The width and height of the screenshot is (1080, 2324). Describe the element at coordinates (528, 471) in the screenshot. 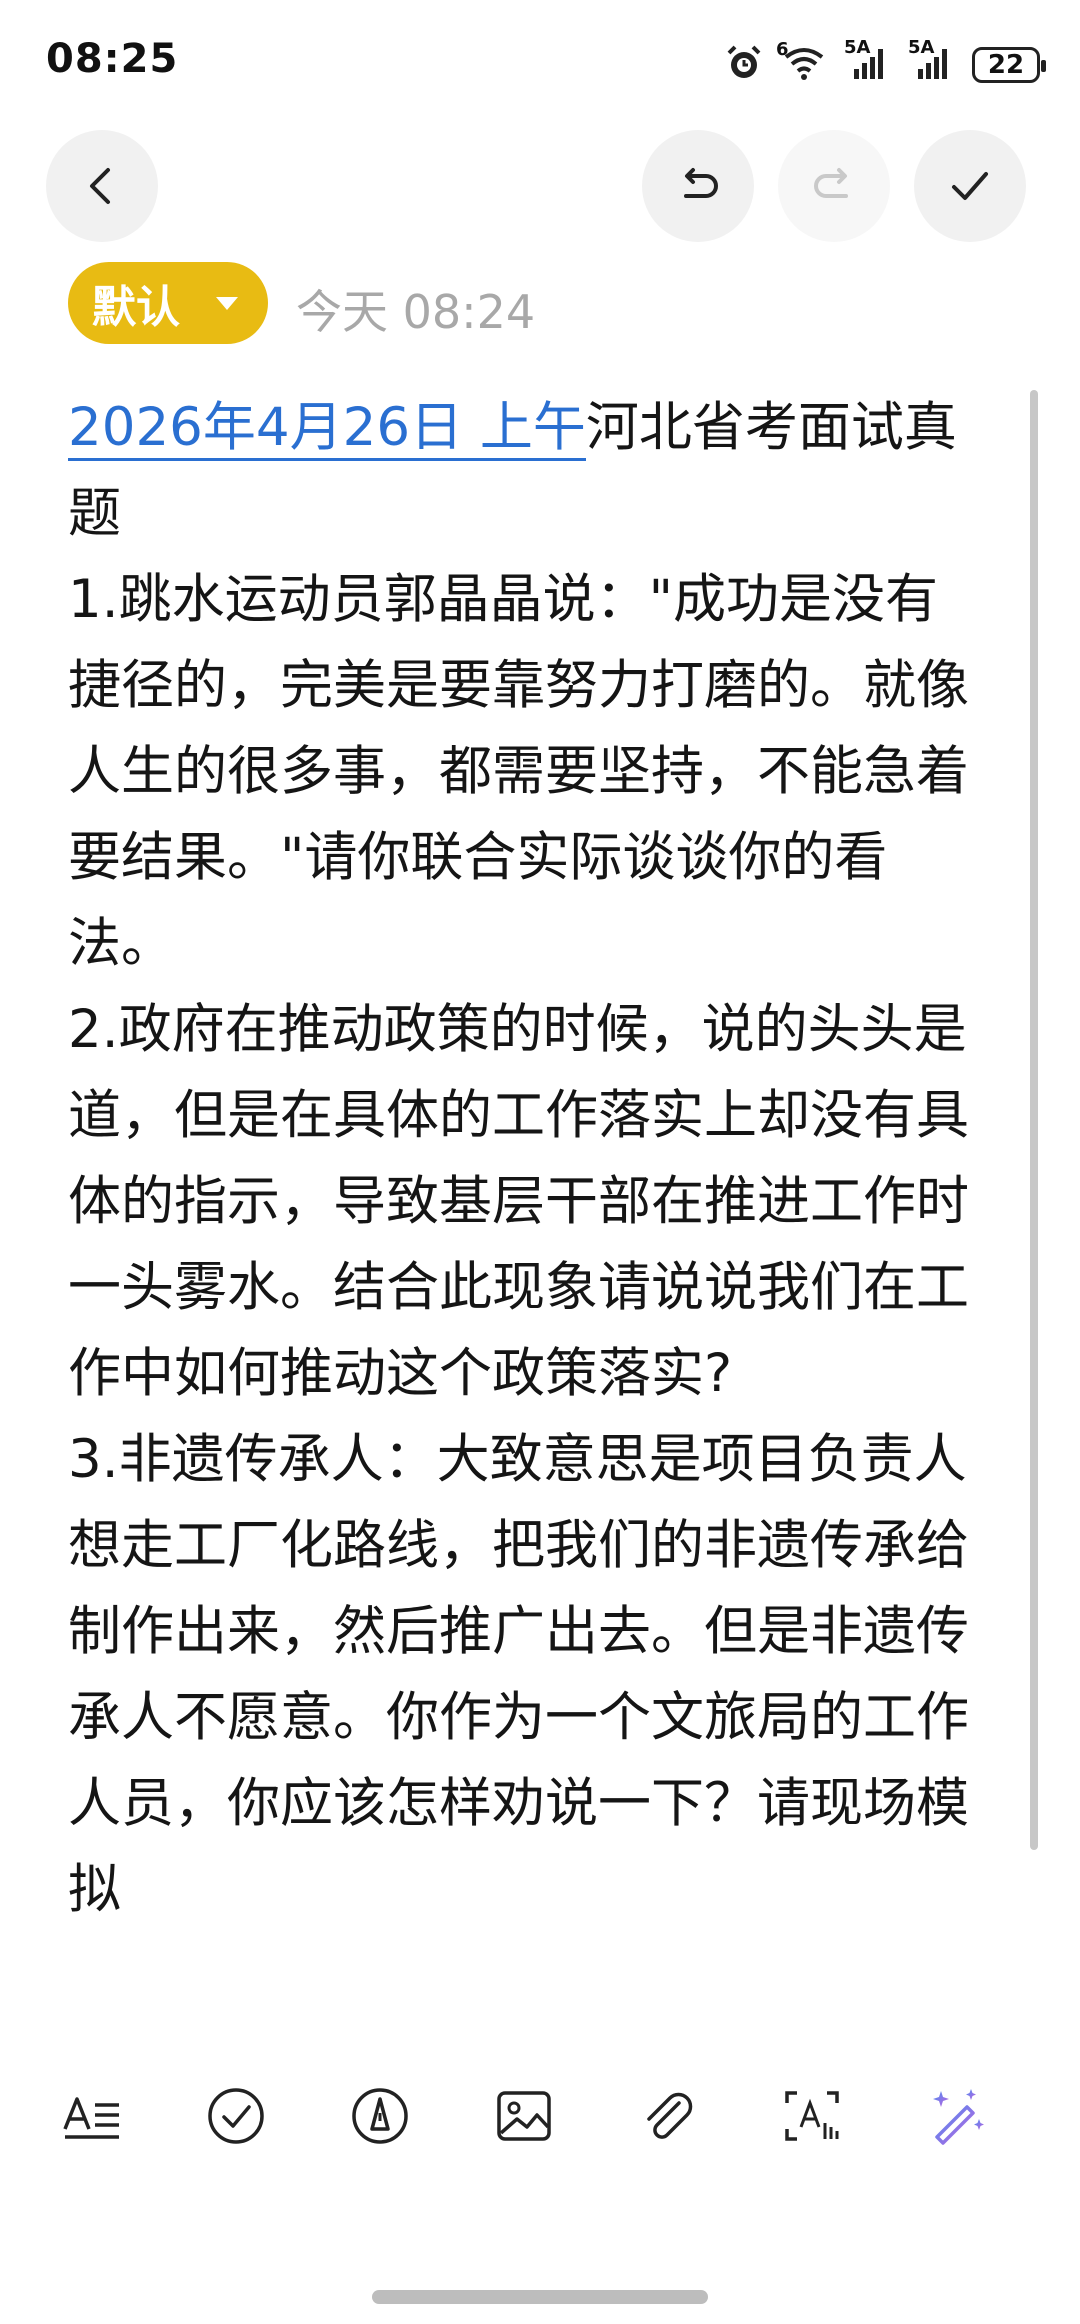

I see `note-title: 2026年4月26日 上午河北省考面试真题` at that location.